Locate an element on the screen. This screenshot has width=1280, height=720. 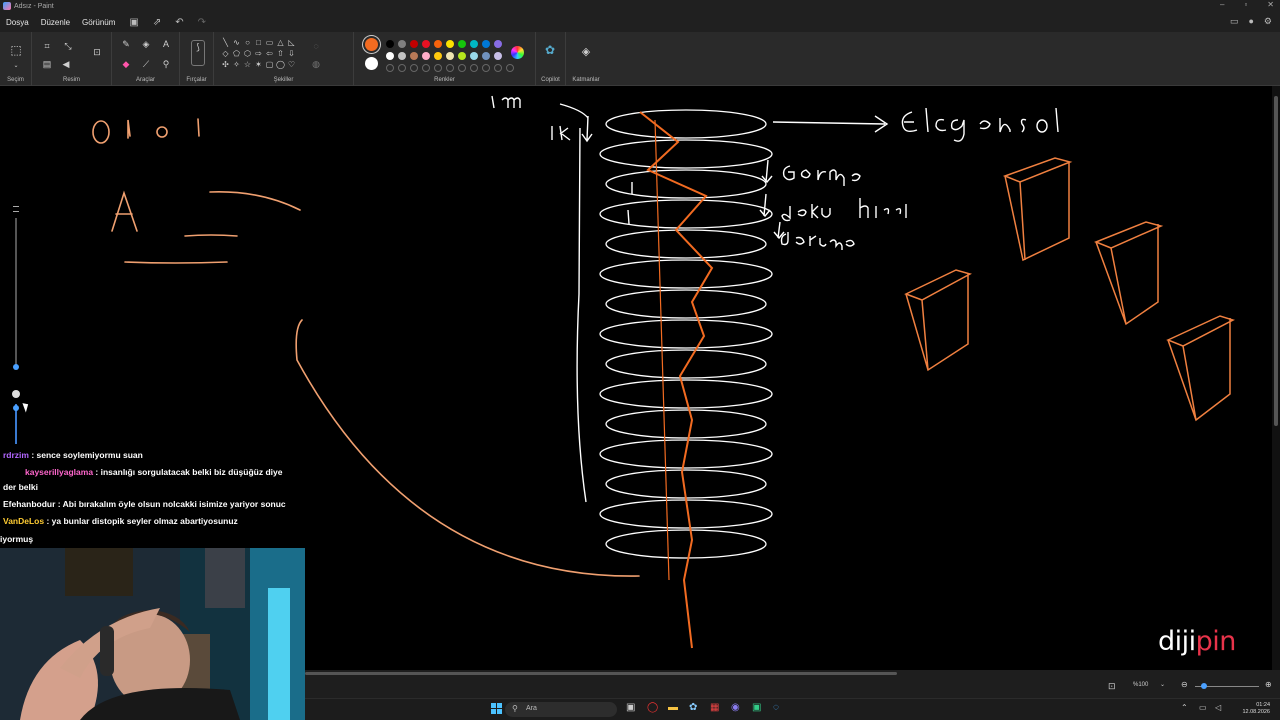
system-clock: 01:24 12.08.2026 is located at coordinates (1256, 709).